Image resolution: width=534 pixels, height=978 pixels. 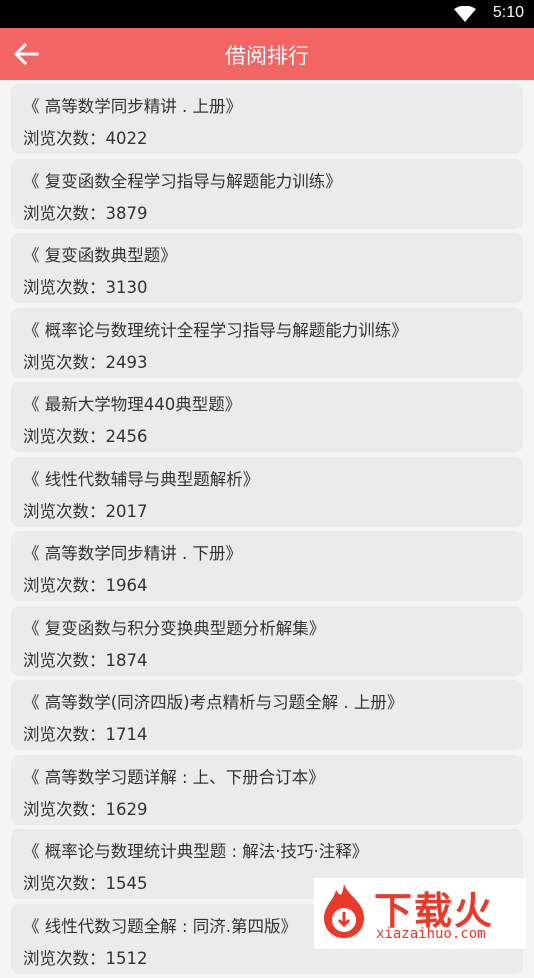 What do you see at coordinates (267, 342) in the screenshot?
I see `book-list-item: 《 概率论与数理统计全程学习指导与解题能力训练》 浏览次数：2493` at bounding box center [267, 342].